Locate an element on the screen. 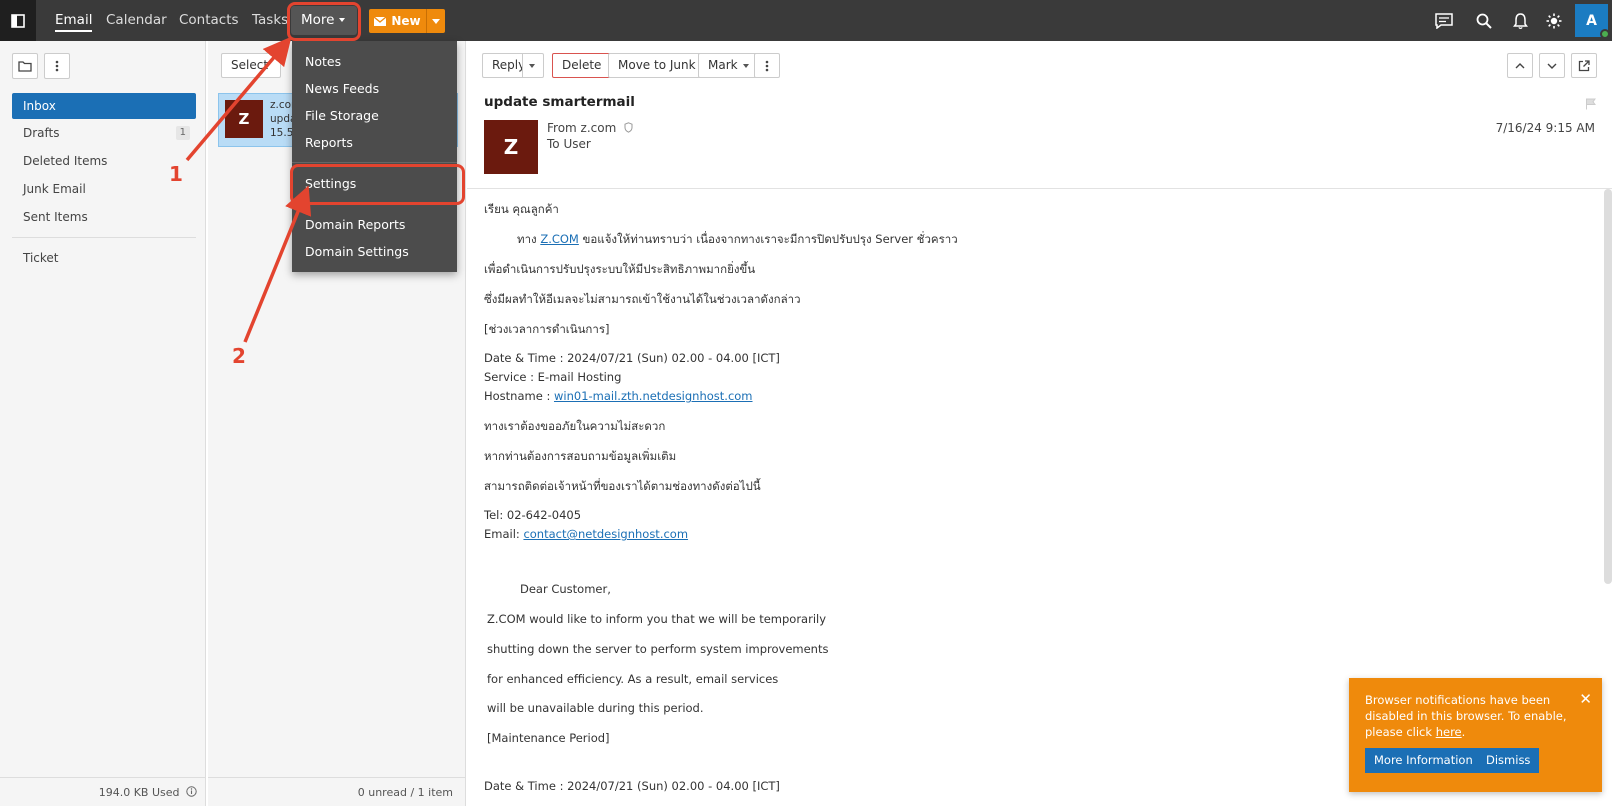  close-icon: ✕ is located at coordinates (1585, 699).